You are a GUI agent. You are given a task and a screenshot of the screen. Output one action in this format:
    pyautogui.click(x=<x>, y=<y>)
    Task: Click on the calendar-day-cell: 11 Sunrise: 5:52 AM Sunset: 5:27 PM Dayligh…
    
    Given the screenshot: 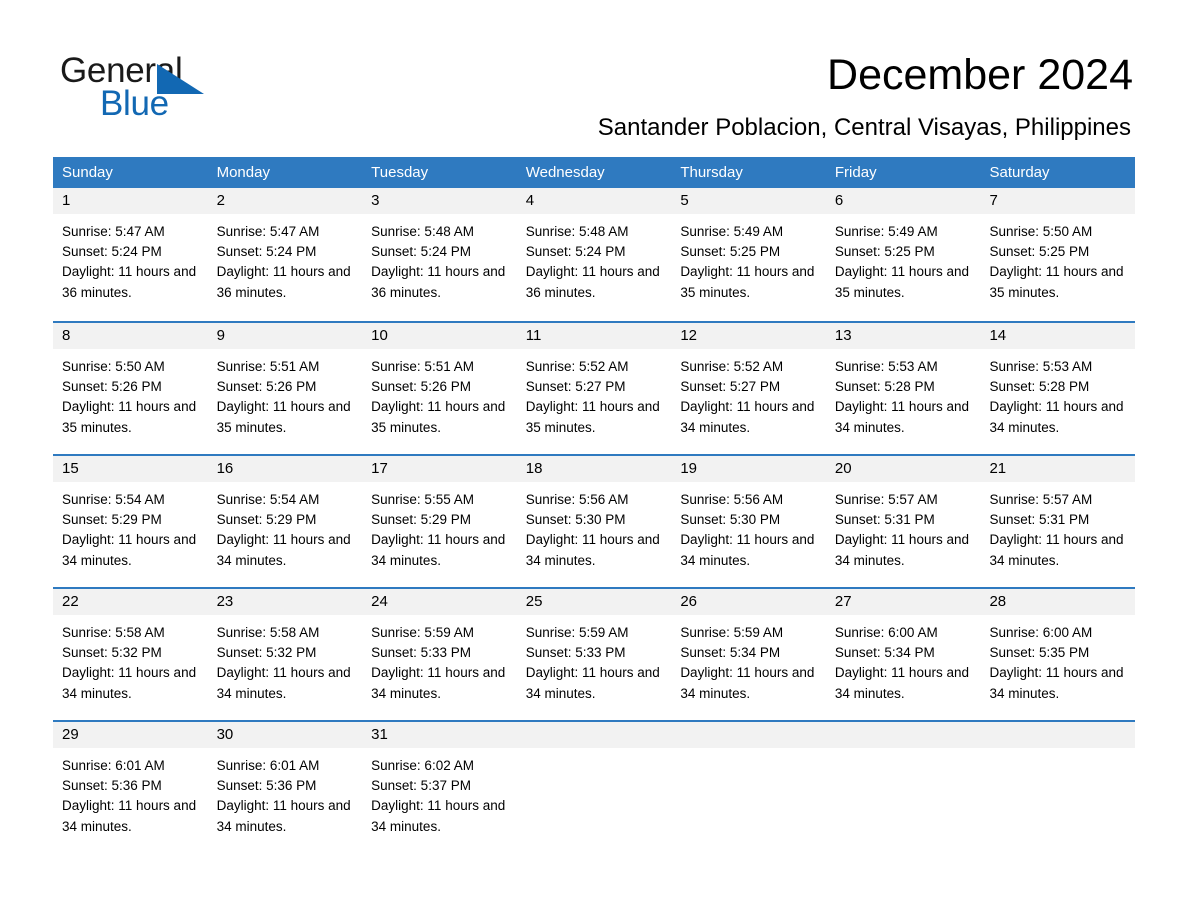 What is the action you would take?
    pyautogui.click(x=594, y=388)
    